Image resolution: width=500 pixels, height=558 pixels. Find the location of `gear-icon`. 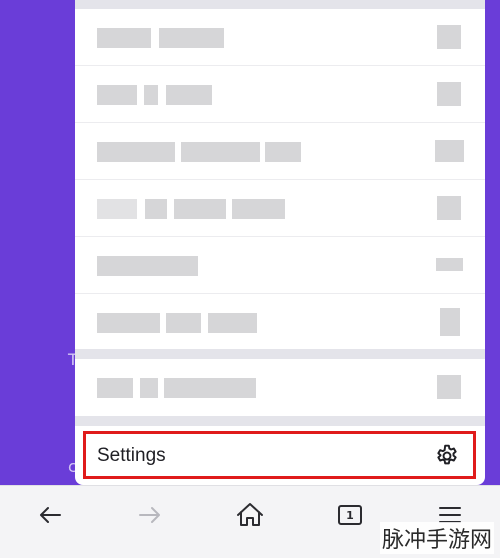

gear-icon is located at coordinates (447, 456).